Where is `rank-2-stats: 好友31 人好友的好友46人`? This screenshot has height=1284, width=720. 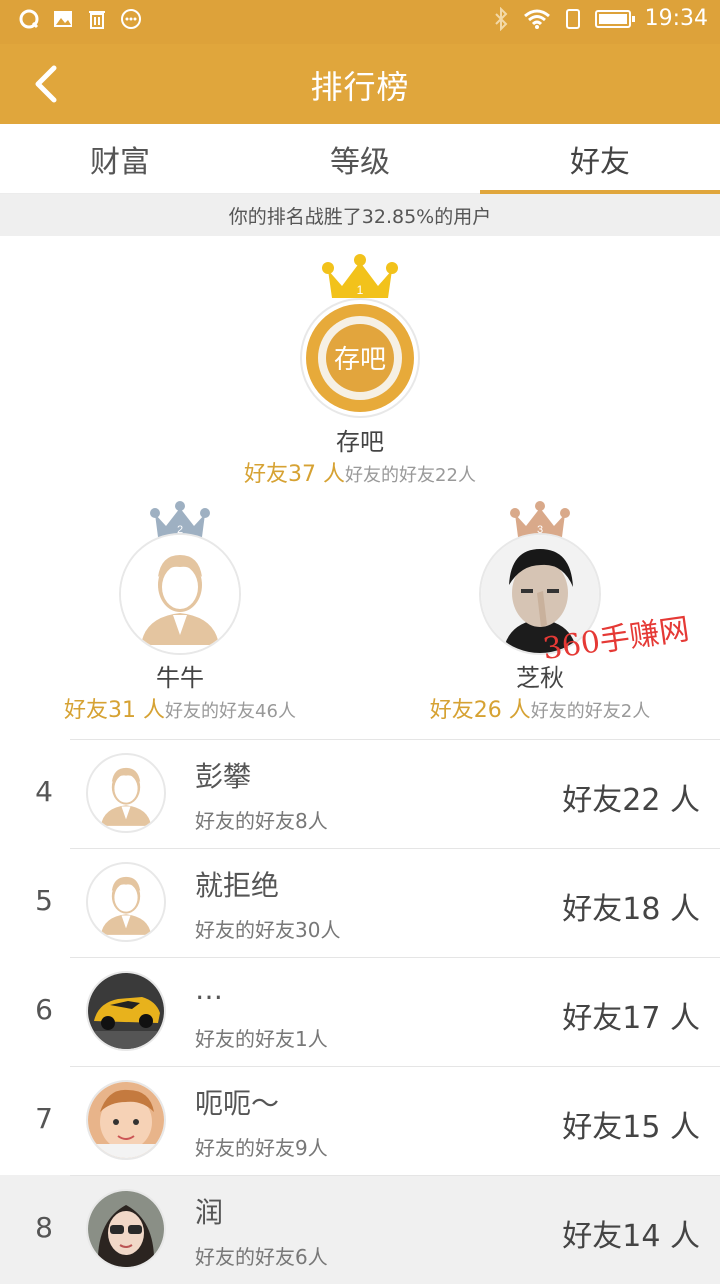 rank-2-stats: 好友31 人好友的好友46人 is located at coordinates (180, 708).